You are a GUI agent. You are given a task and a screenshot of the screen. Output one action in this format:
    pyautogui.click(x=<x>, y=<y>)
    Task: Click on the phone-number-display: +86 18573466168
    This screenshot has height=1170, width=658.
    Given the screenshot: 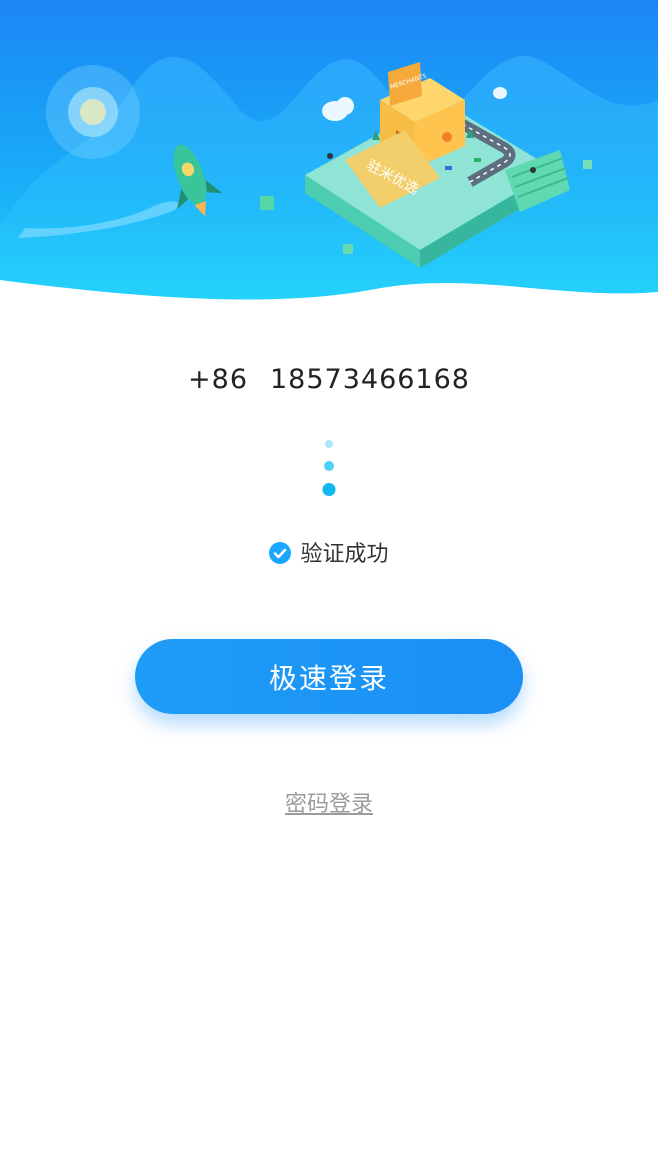 What is the action you would take?
    pyautogui.click(x=329, y=379)
    